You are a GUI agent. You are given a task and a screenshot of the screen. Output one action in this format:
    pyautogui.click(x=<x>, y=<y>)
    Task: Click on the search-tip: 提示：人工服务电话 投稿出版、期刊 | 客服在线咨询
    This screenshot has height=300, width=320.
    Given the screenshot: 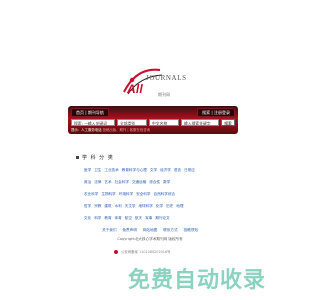 What is the action you would take?
    pyautogui.click(x=153, y=130)
    